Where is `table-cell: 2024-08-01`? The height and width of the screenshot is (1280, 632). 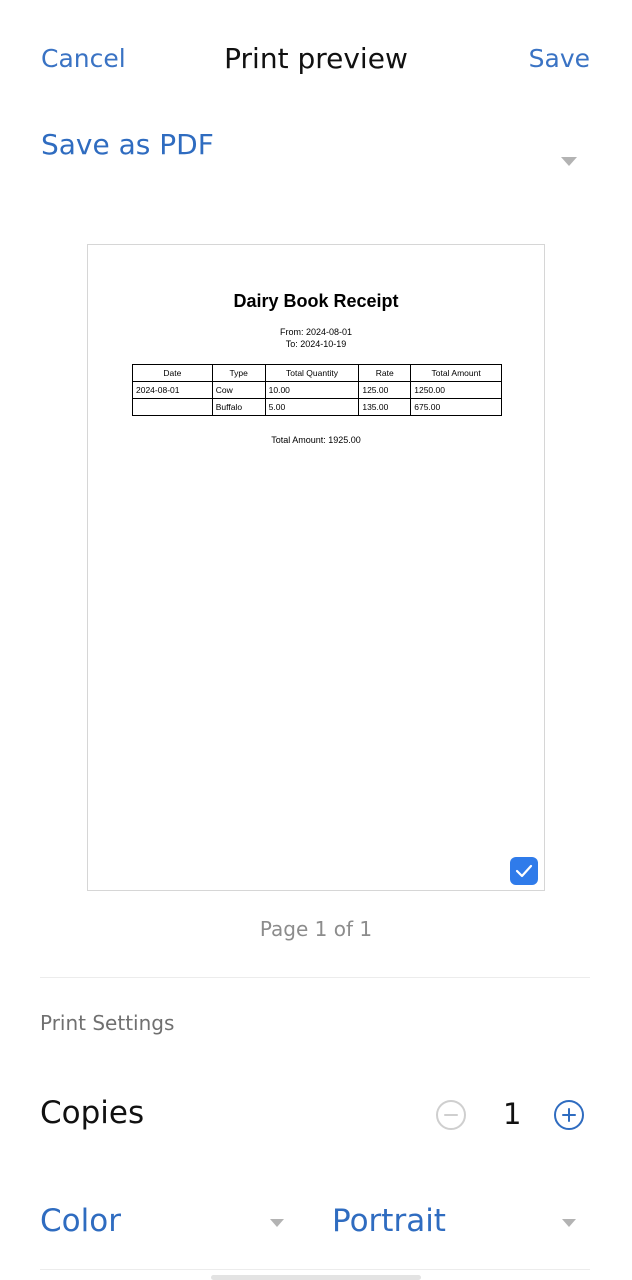 table-cell: 2024-08-01 is located at coordinates (172, 390).